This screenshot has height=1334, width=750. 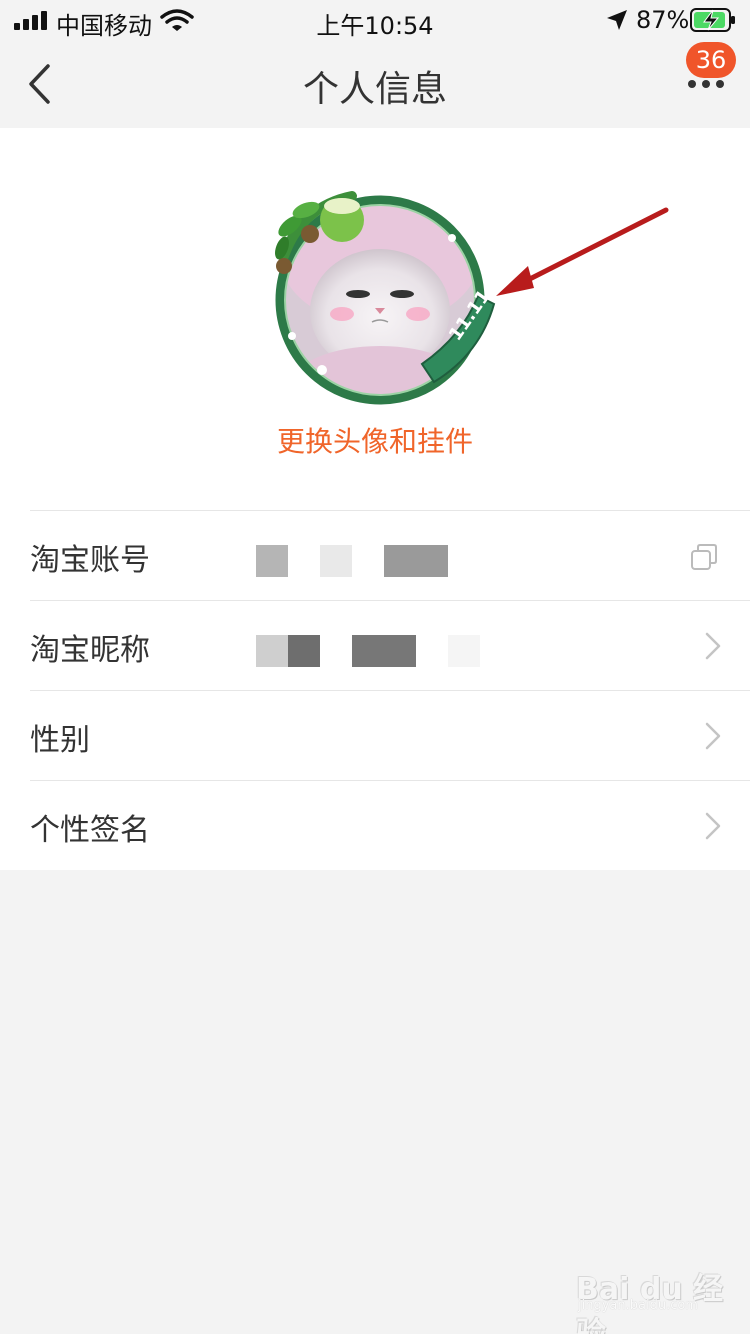 What do you see at coordinates (582, 251) in the screenshot?
I see `annotation-arrow-icon` at bounding box center [582, 251].